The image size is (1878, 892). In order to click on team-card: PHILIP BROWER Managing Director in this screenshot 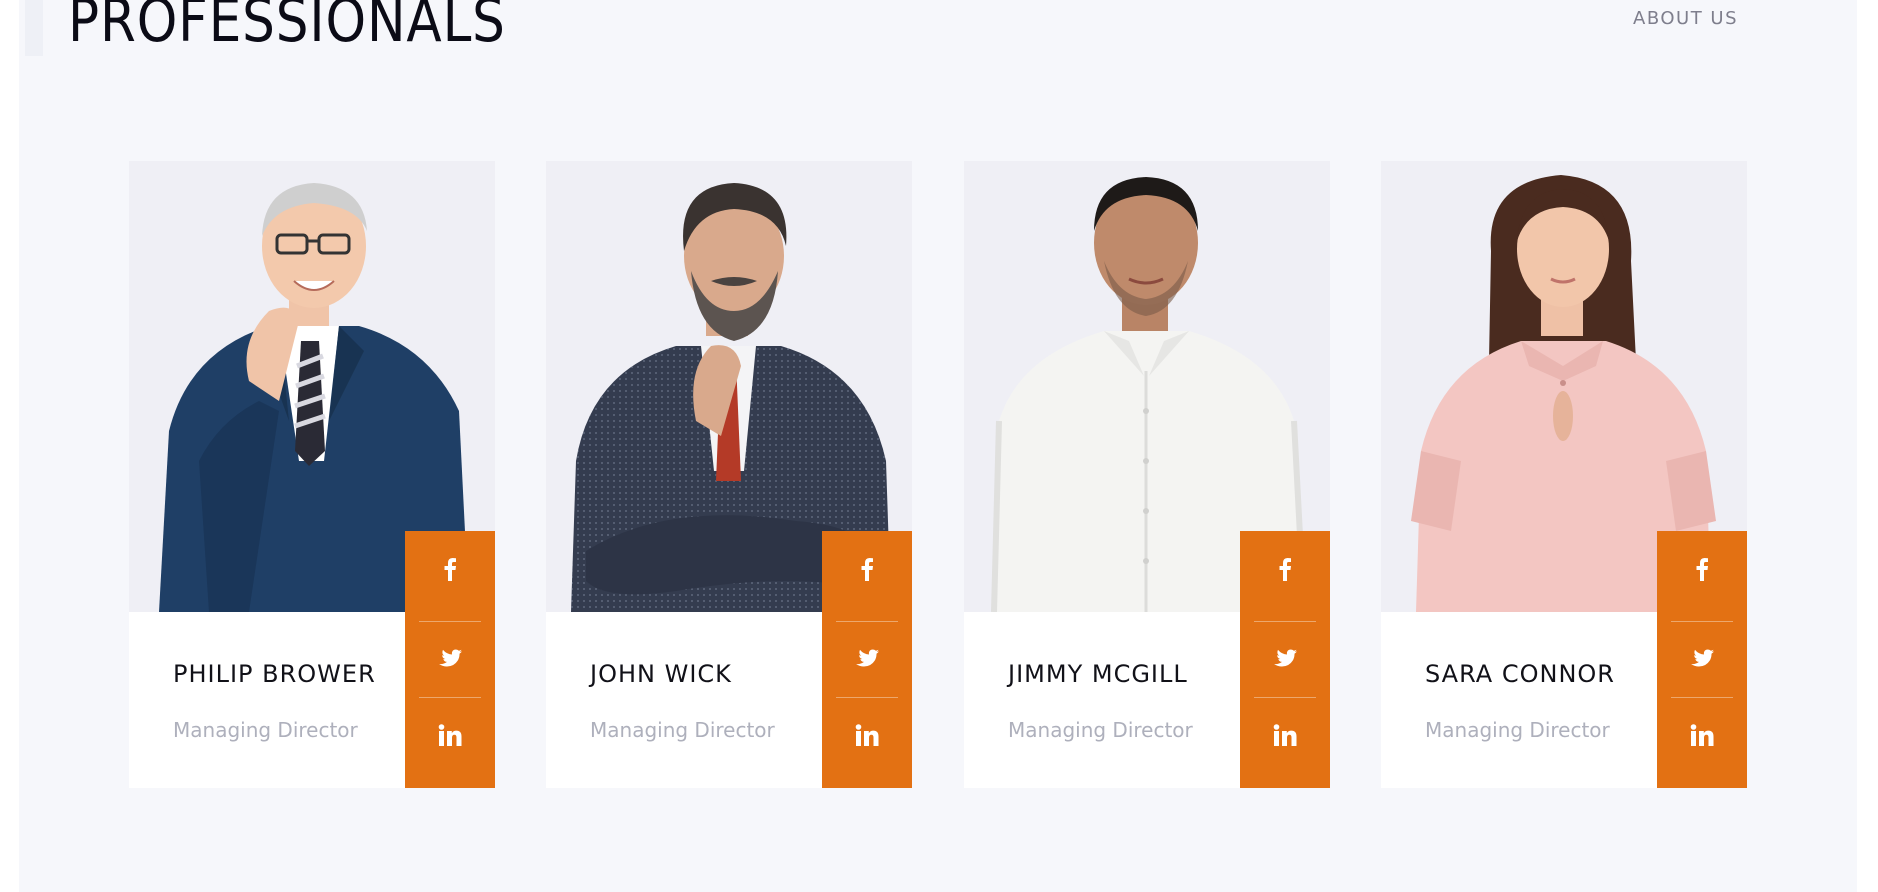, I will do `click(312, 474)`.